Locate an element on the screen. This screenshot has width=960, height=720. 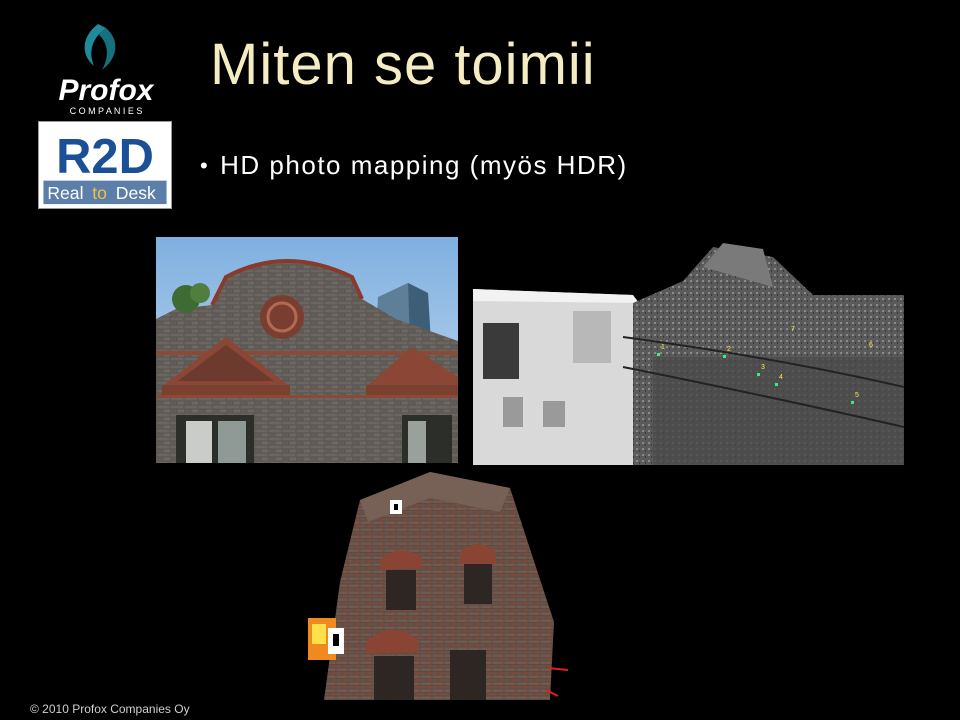
brick-facade-photo is located at coordinates (307, 350).